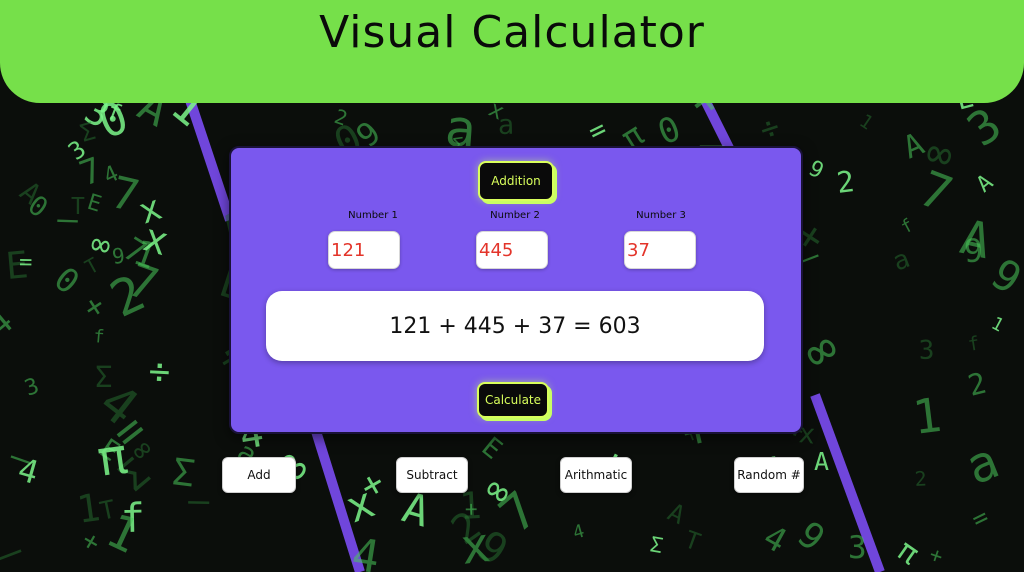 The height and width of the screenshot is (572, 1024). Describe the element at coordinates (364, 250) in the screenshot. I see `number-1-input` at that location.